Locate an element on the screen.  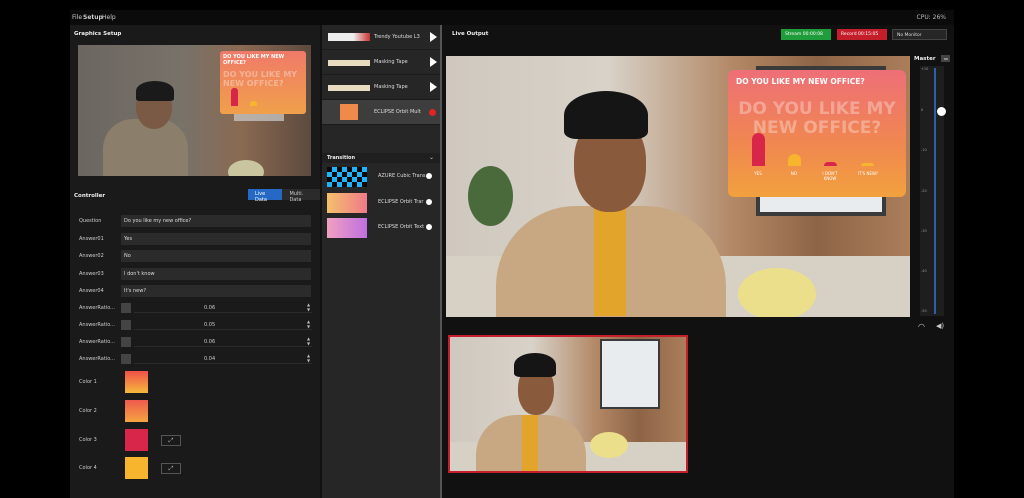
list-item: ECLIPSE Orbit Trar is located at coordinates (381, 203).